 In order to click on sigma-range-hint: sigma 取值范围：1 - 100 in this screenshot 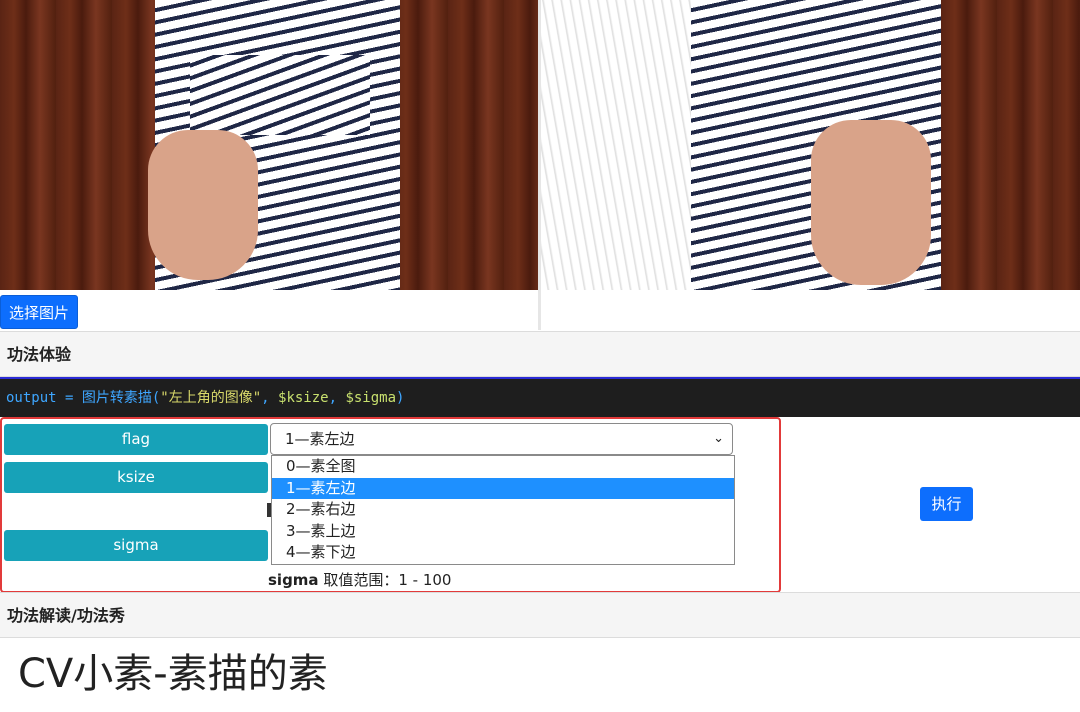, I will do `click(359, 579)`.